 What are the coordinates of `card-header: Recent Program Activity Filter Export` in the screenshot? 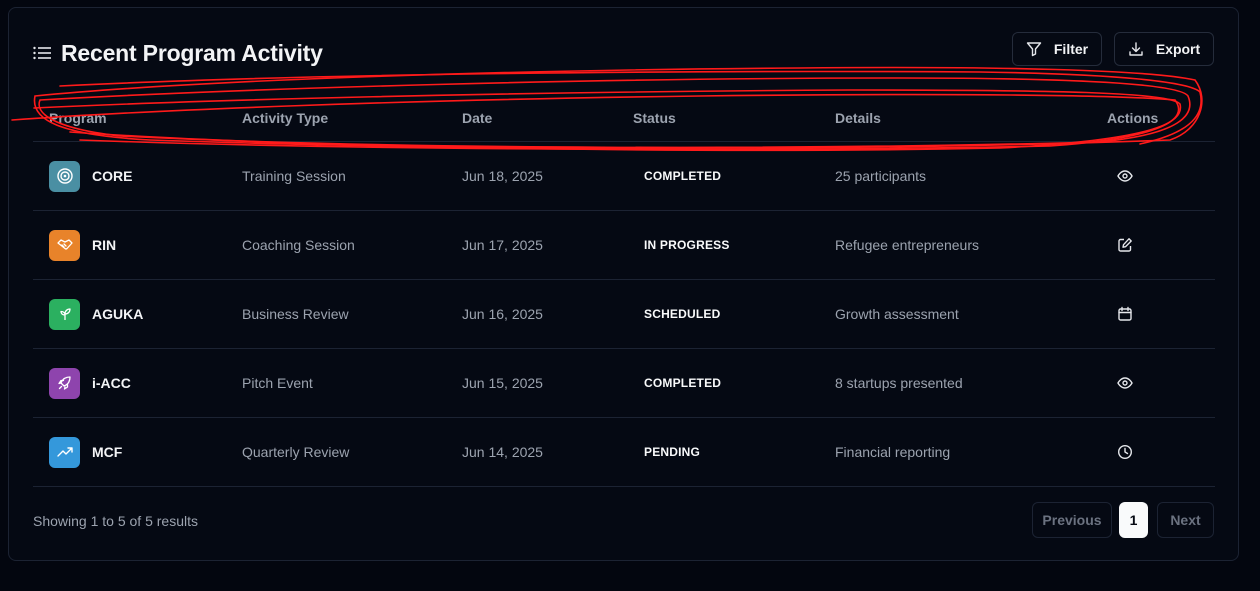 It's located at (623, 55).